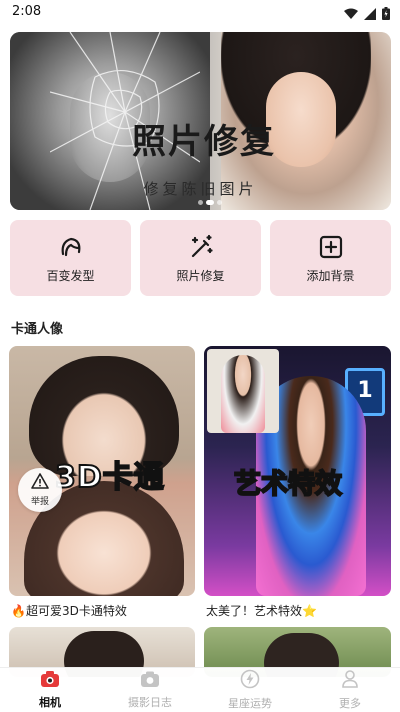  I want to click on status-time: 2:08, so click(27, 11).